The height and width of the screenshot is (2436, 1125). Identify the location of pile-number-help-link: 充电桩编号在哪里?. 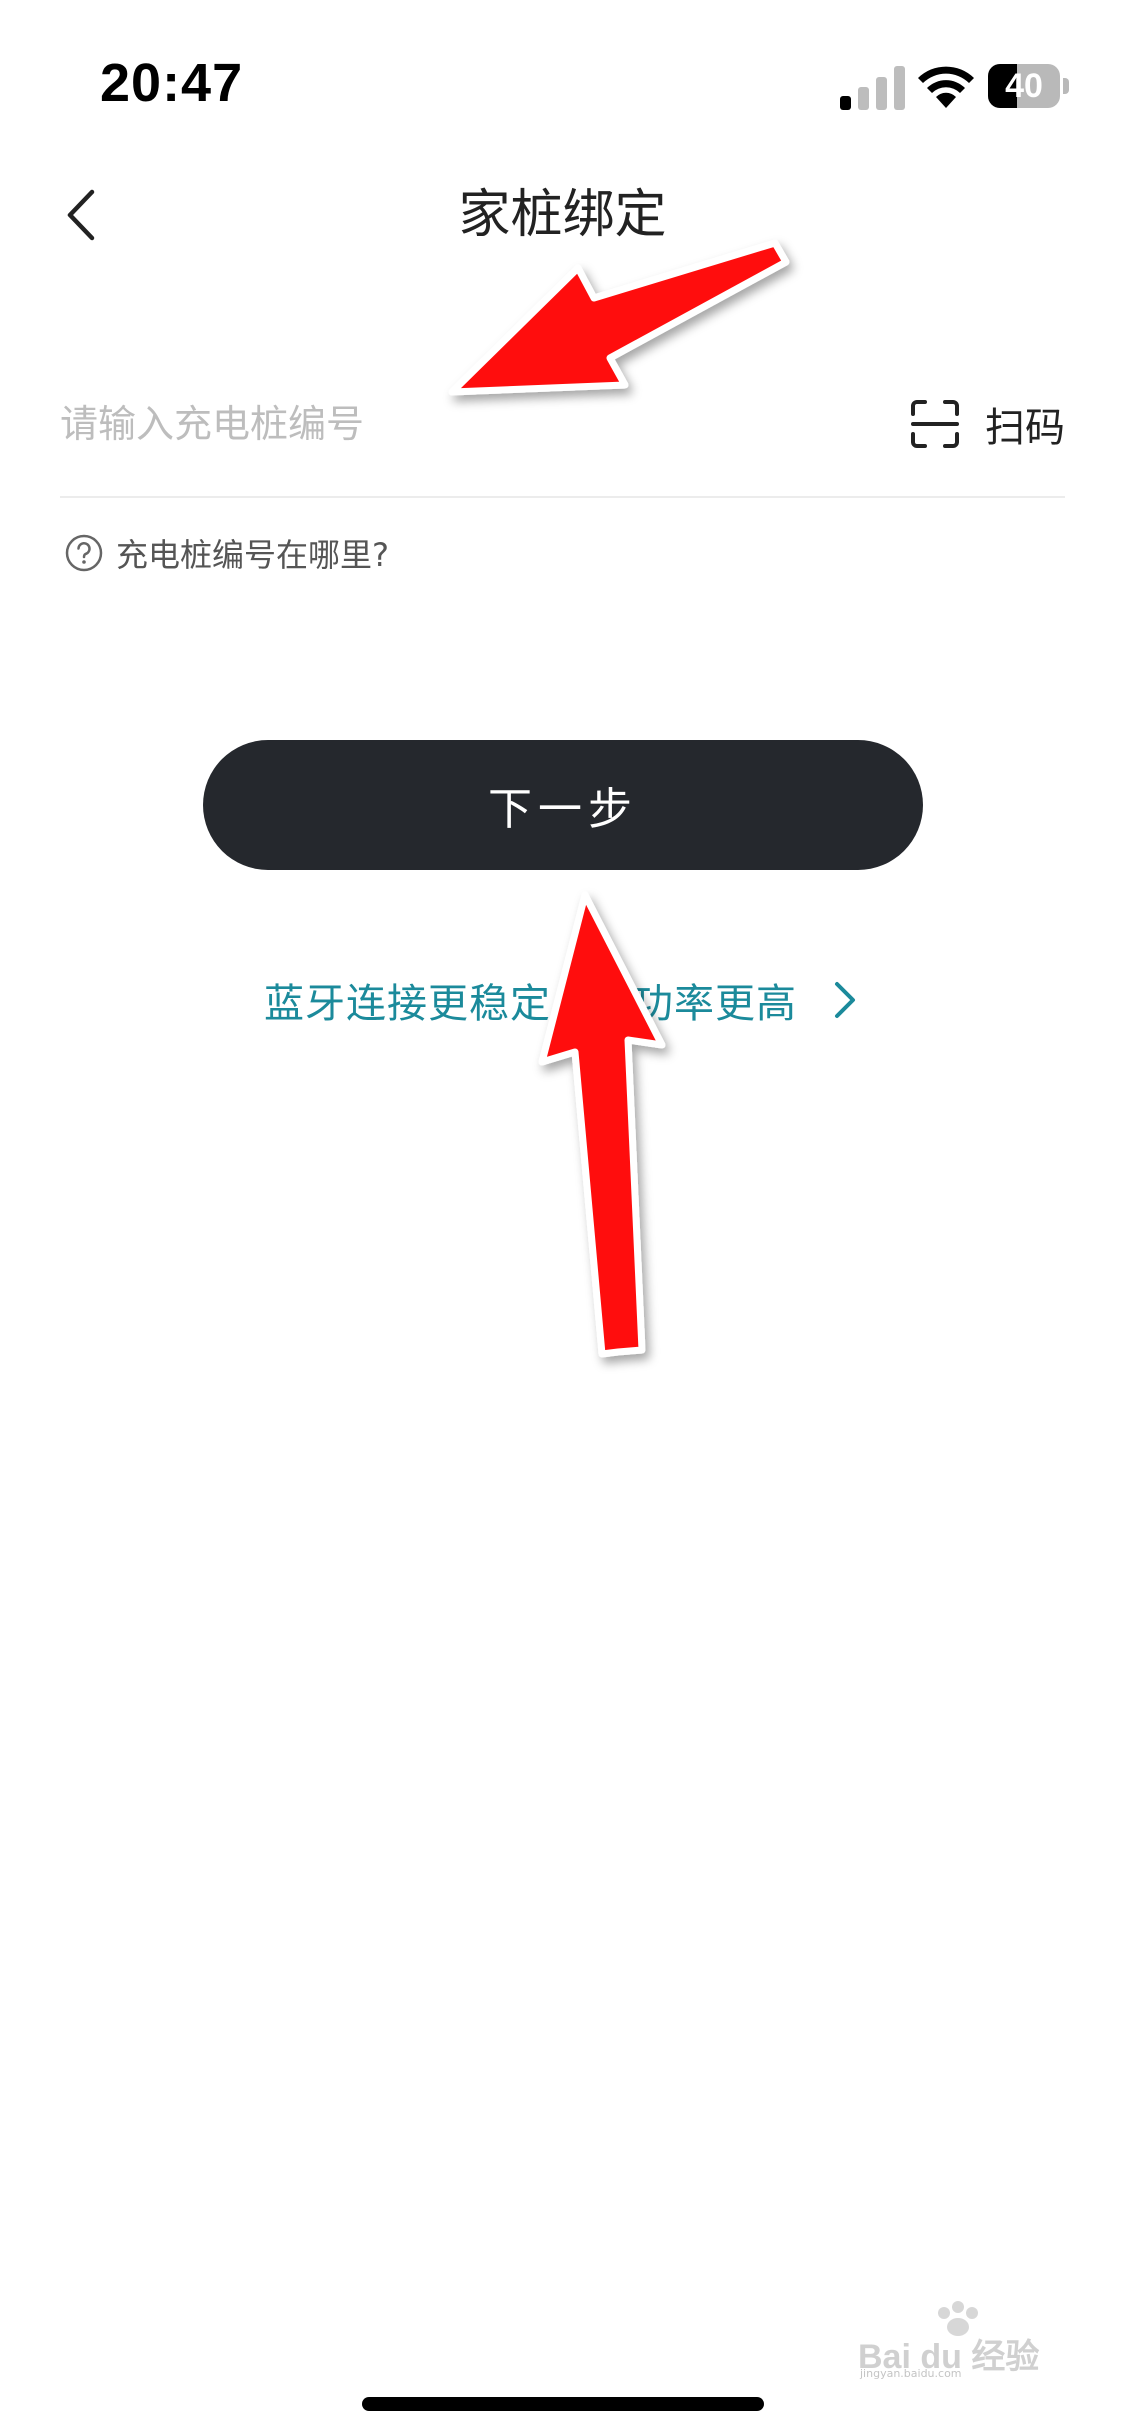
(226, 553).